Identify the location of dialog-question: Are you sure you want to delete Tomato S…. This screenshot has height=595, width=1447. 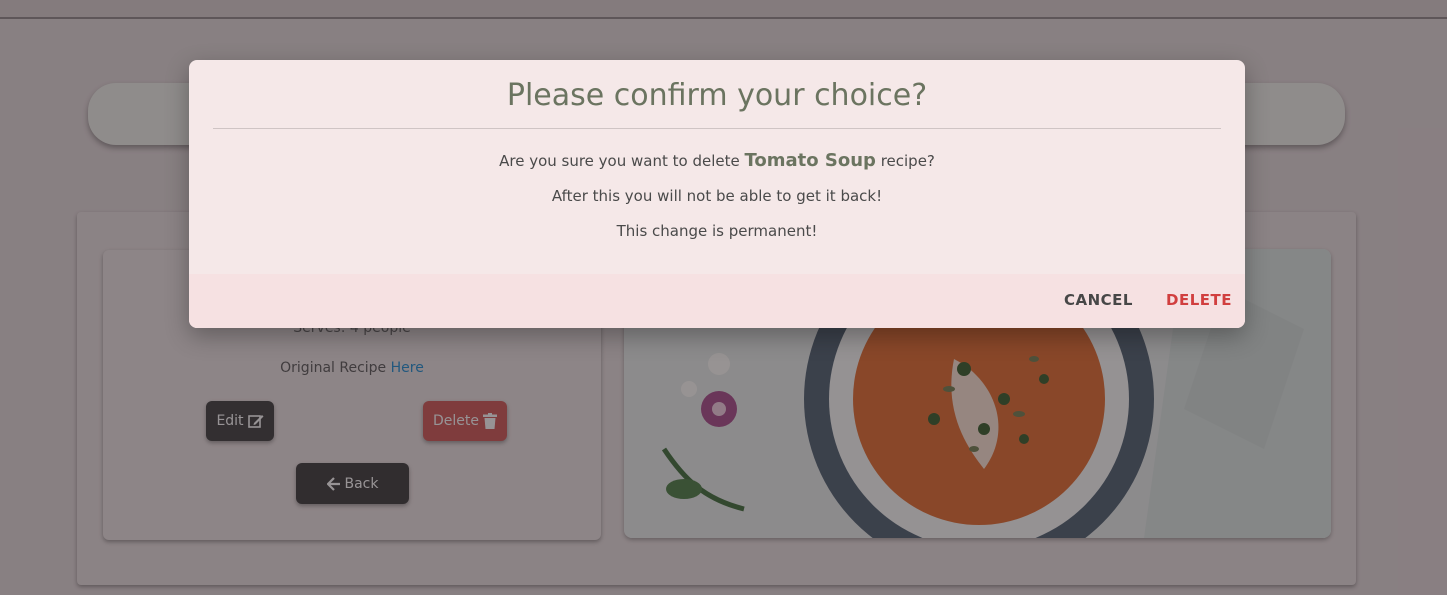
(717, 160).